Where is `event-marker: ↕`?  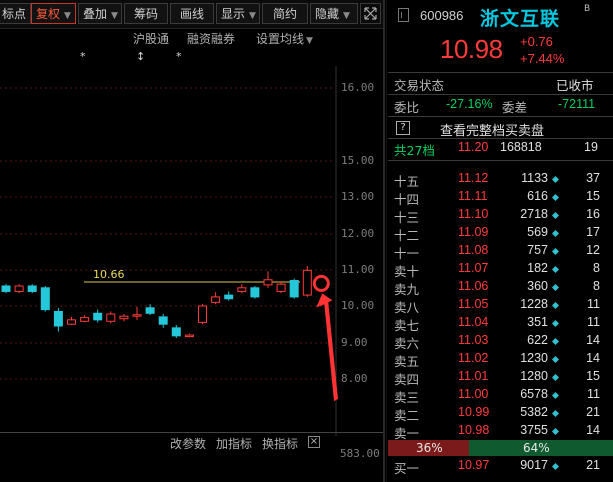
event-marker: ↕ is located at coordinates (140, 56).